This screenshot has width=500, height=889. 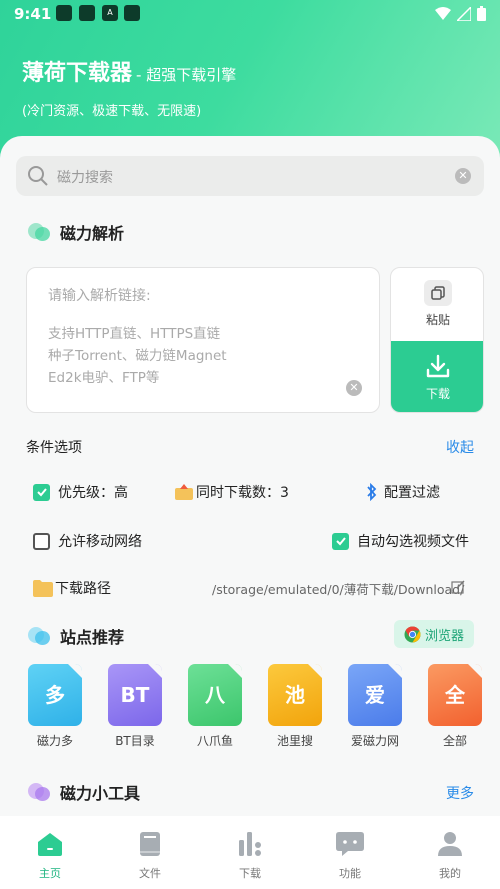 What do you see at coordinates (350, 873) in the screenshot?
I see `tab-label: 功能` at bounding box center [350, 873].